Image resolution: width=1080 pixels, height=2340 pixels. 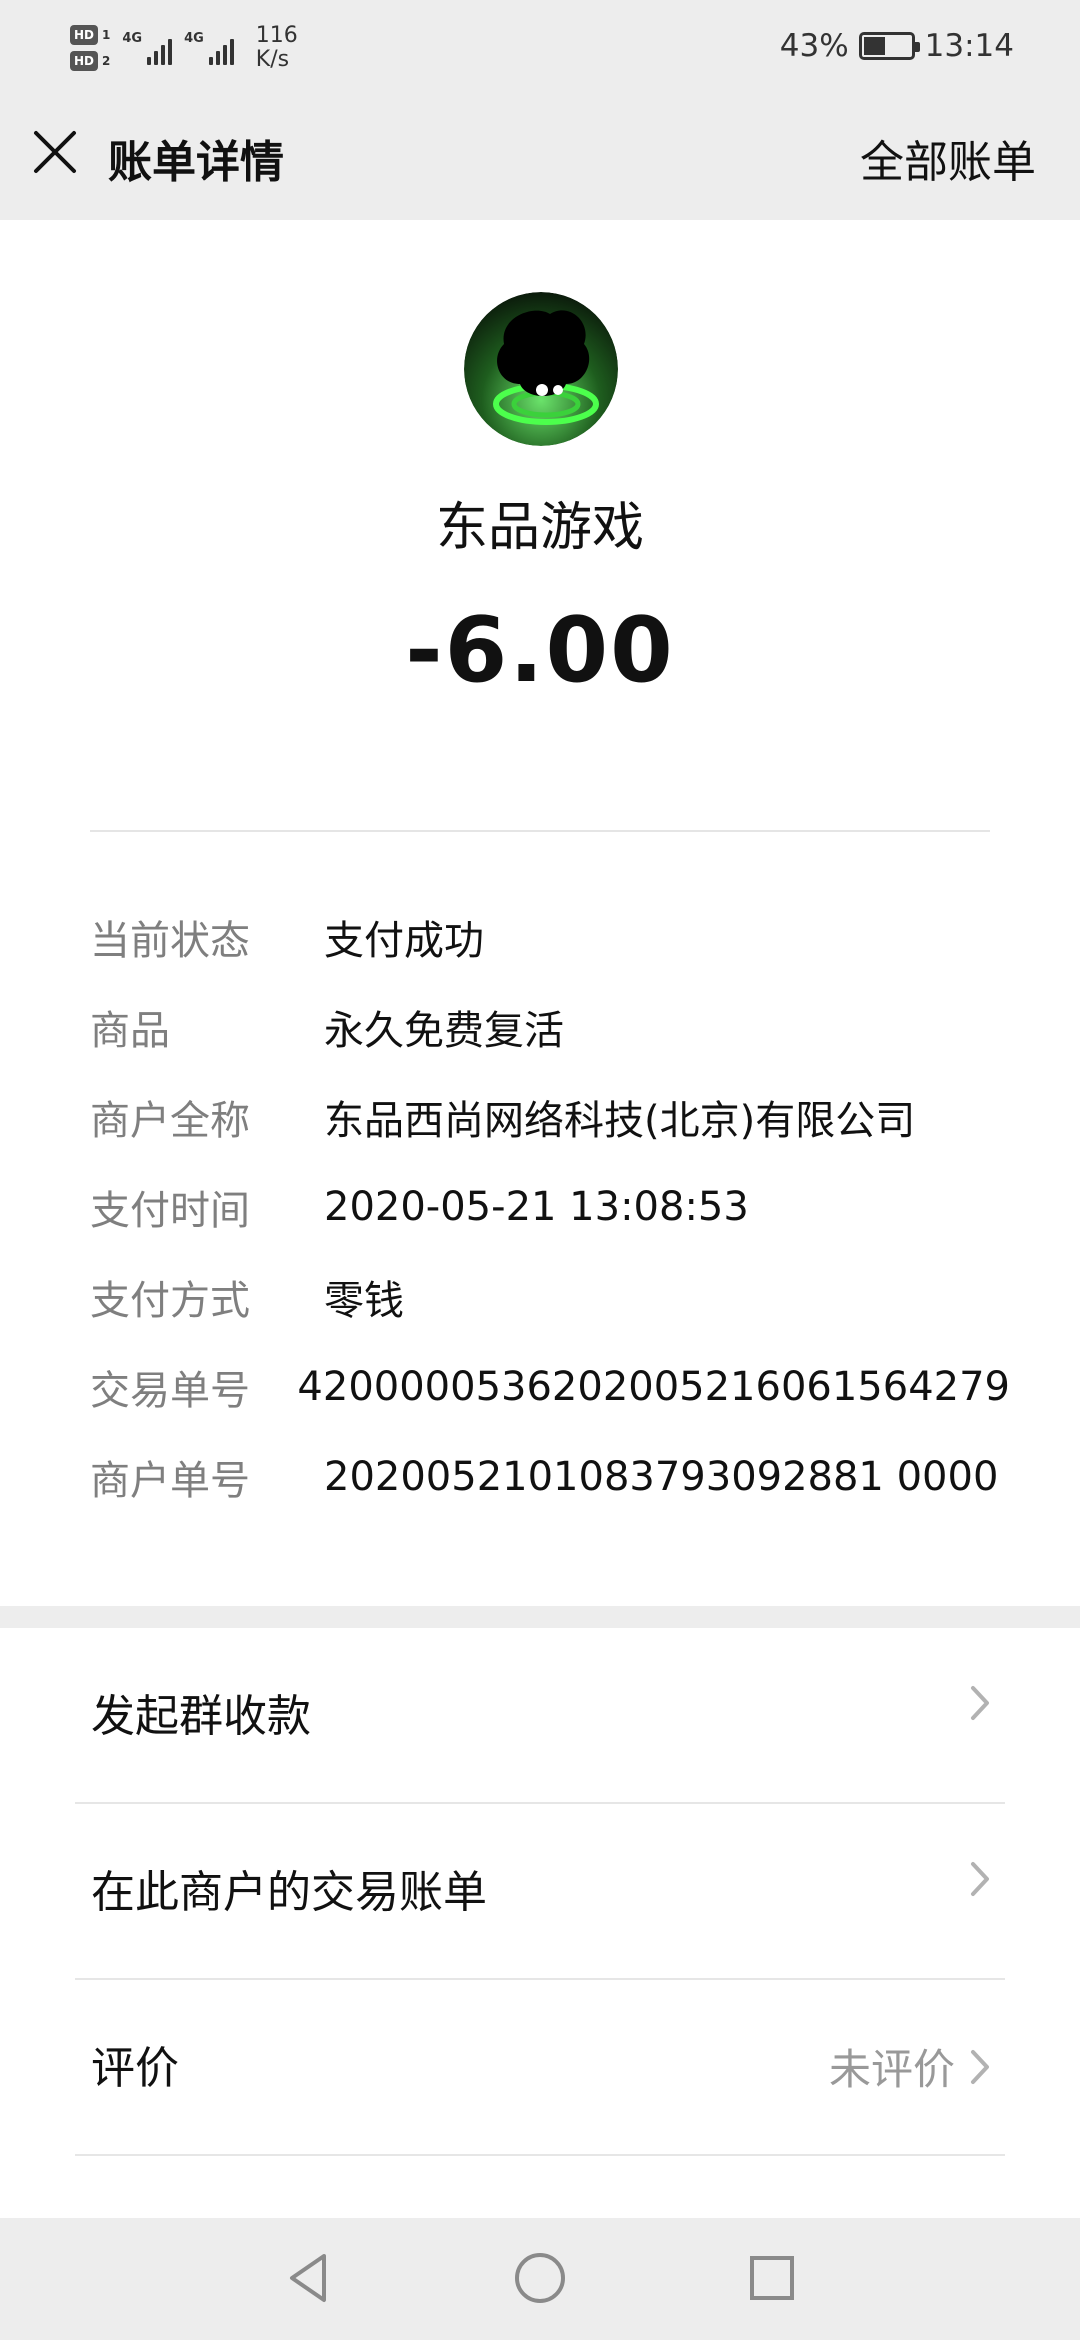 I want to click on game-logo-icon, so click(x=541, y=369).